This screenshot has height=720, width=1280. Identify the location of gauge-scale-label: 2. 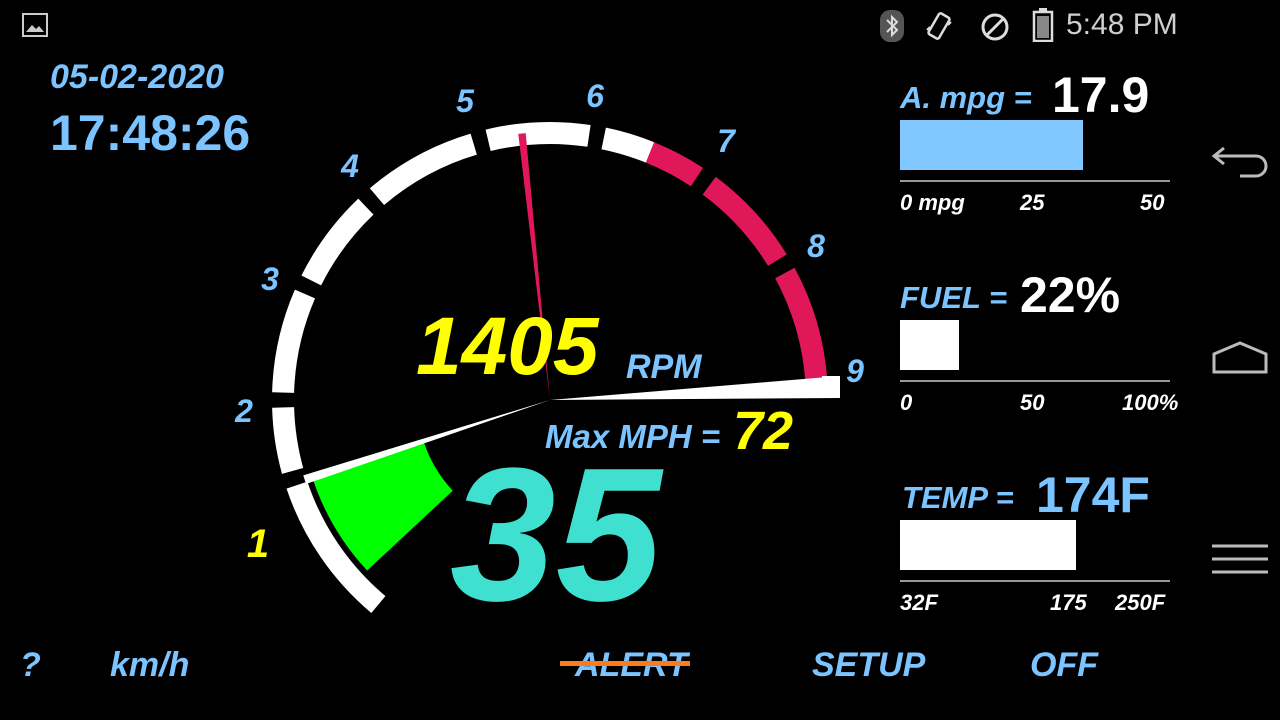
(243, 411).